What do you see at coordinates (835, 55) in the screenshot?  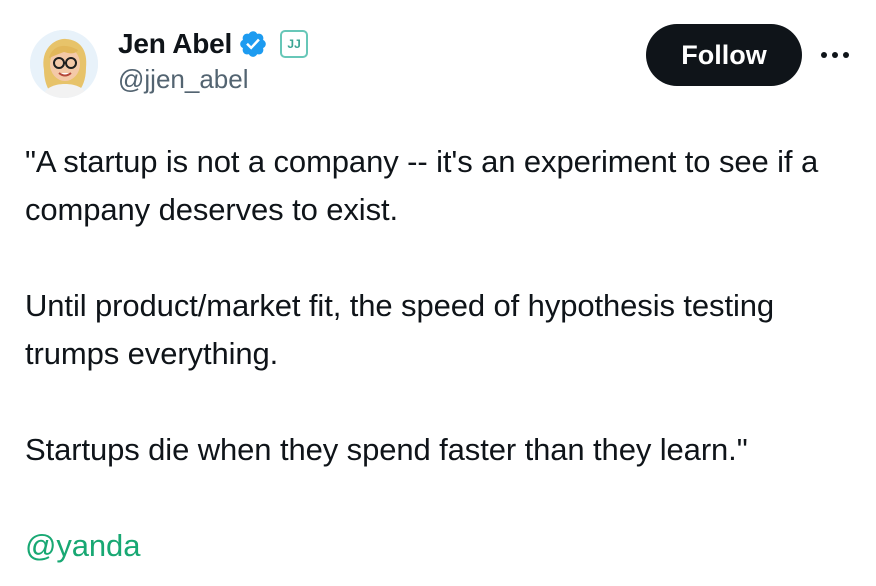 I see `more-dots-icon` at bounding box center [835, 55].